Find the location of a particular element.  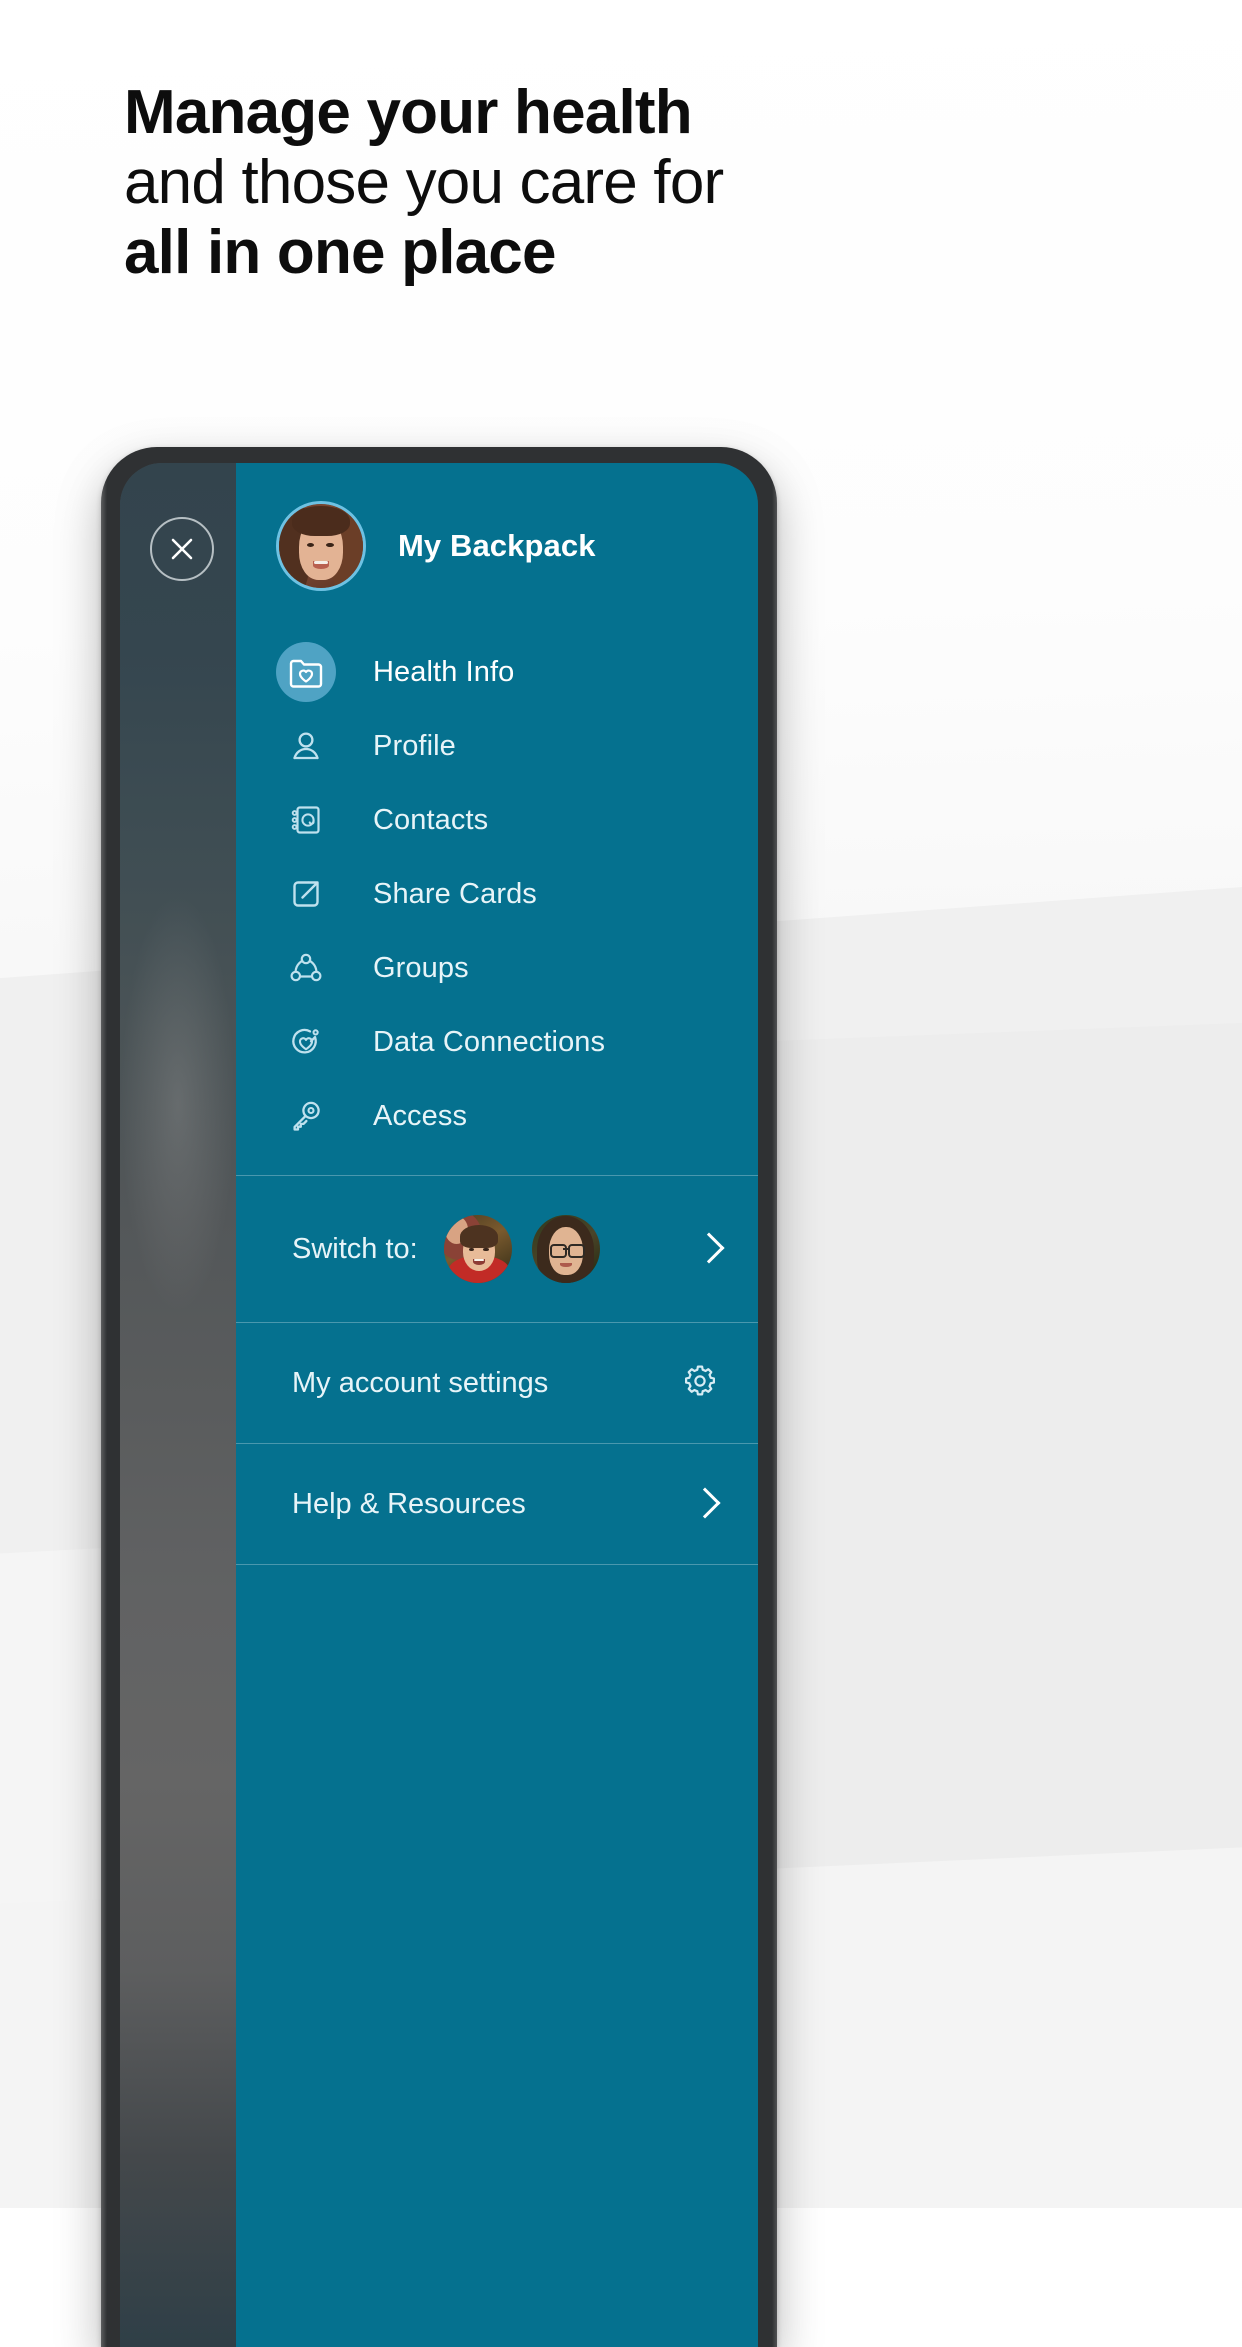

my-account-settings-label: My account settings is located at coordinates (420, 1382).